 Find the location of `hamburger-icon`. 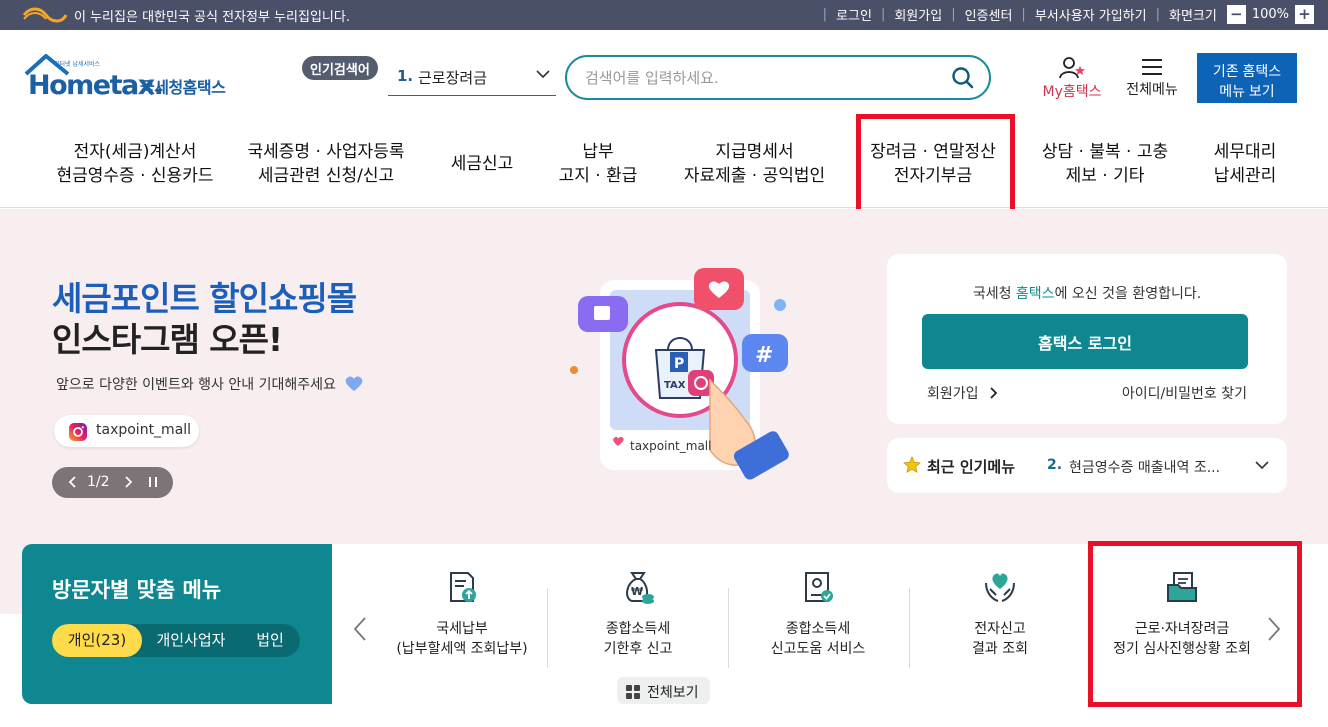

hamburger-icon is located at coordinates (1152, 67).